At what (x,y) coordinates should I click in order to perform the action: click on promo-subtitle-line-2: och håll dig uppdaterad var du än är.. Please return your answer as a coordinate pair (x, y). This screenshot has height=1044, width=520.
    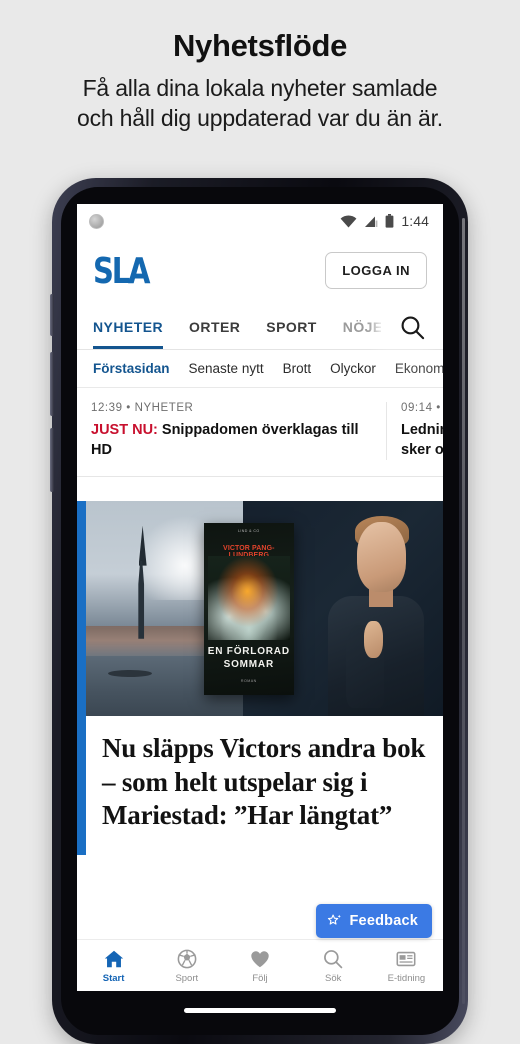
    Looking at the image, I should click on (260, 118).